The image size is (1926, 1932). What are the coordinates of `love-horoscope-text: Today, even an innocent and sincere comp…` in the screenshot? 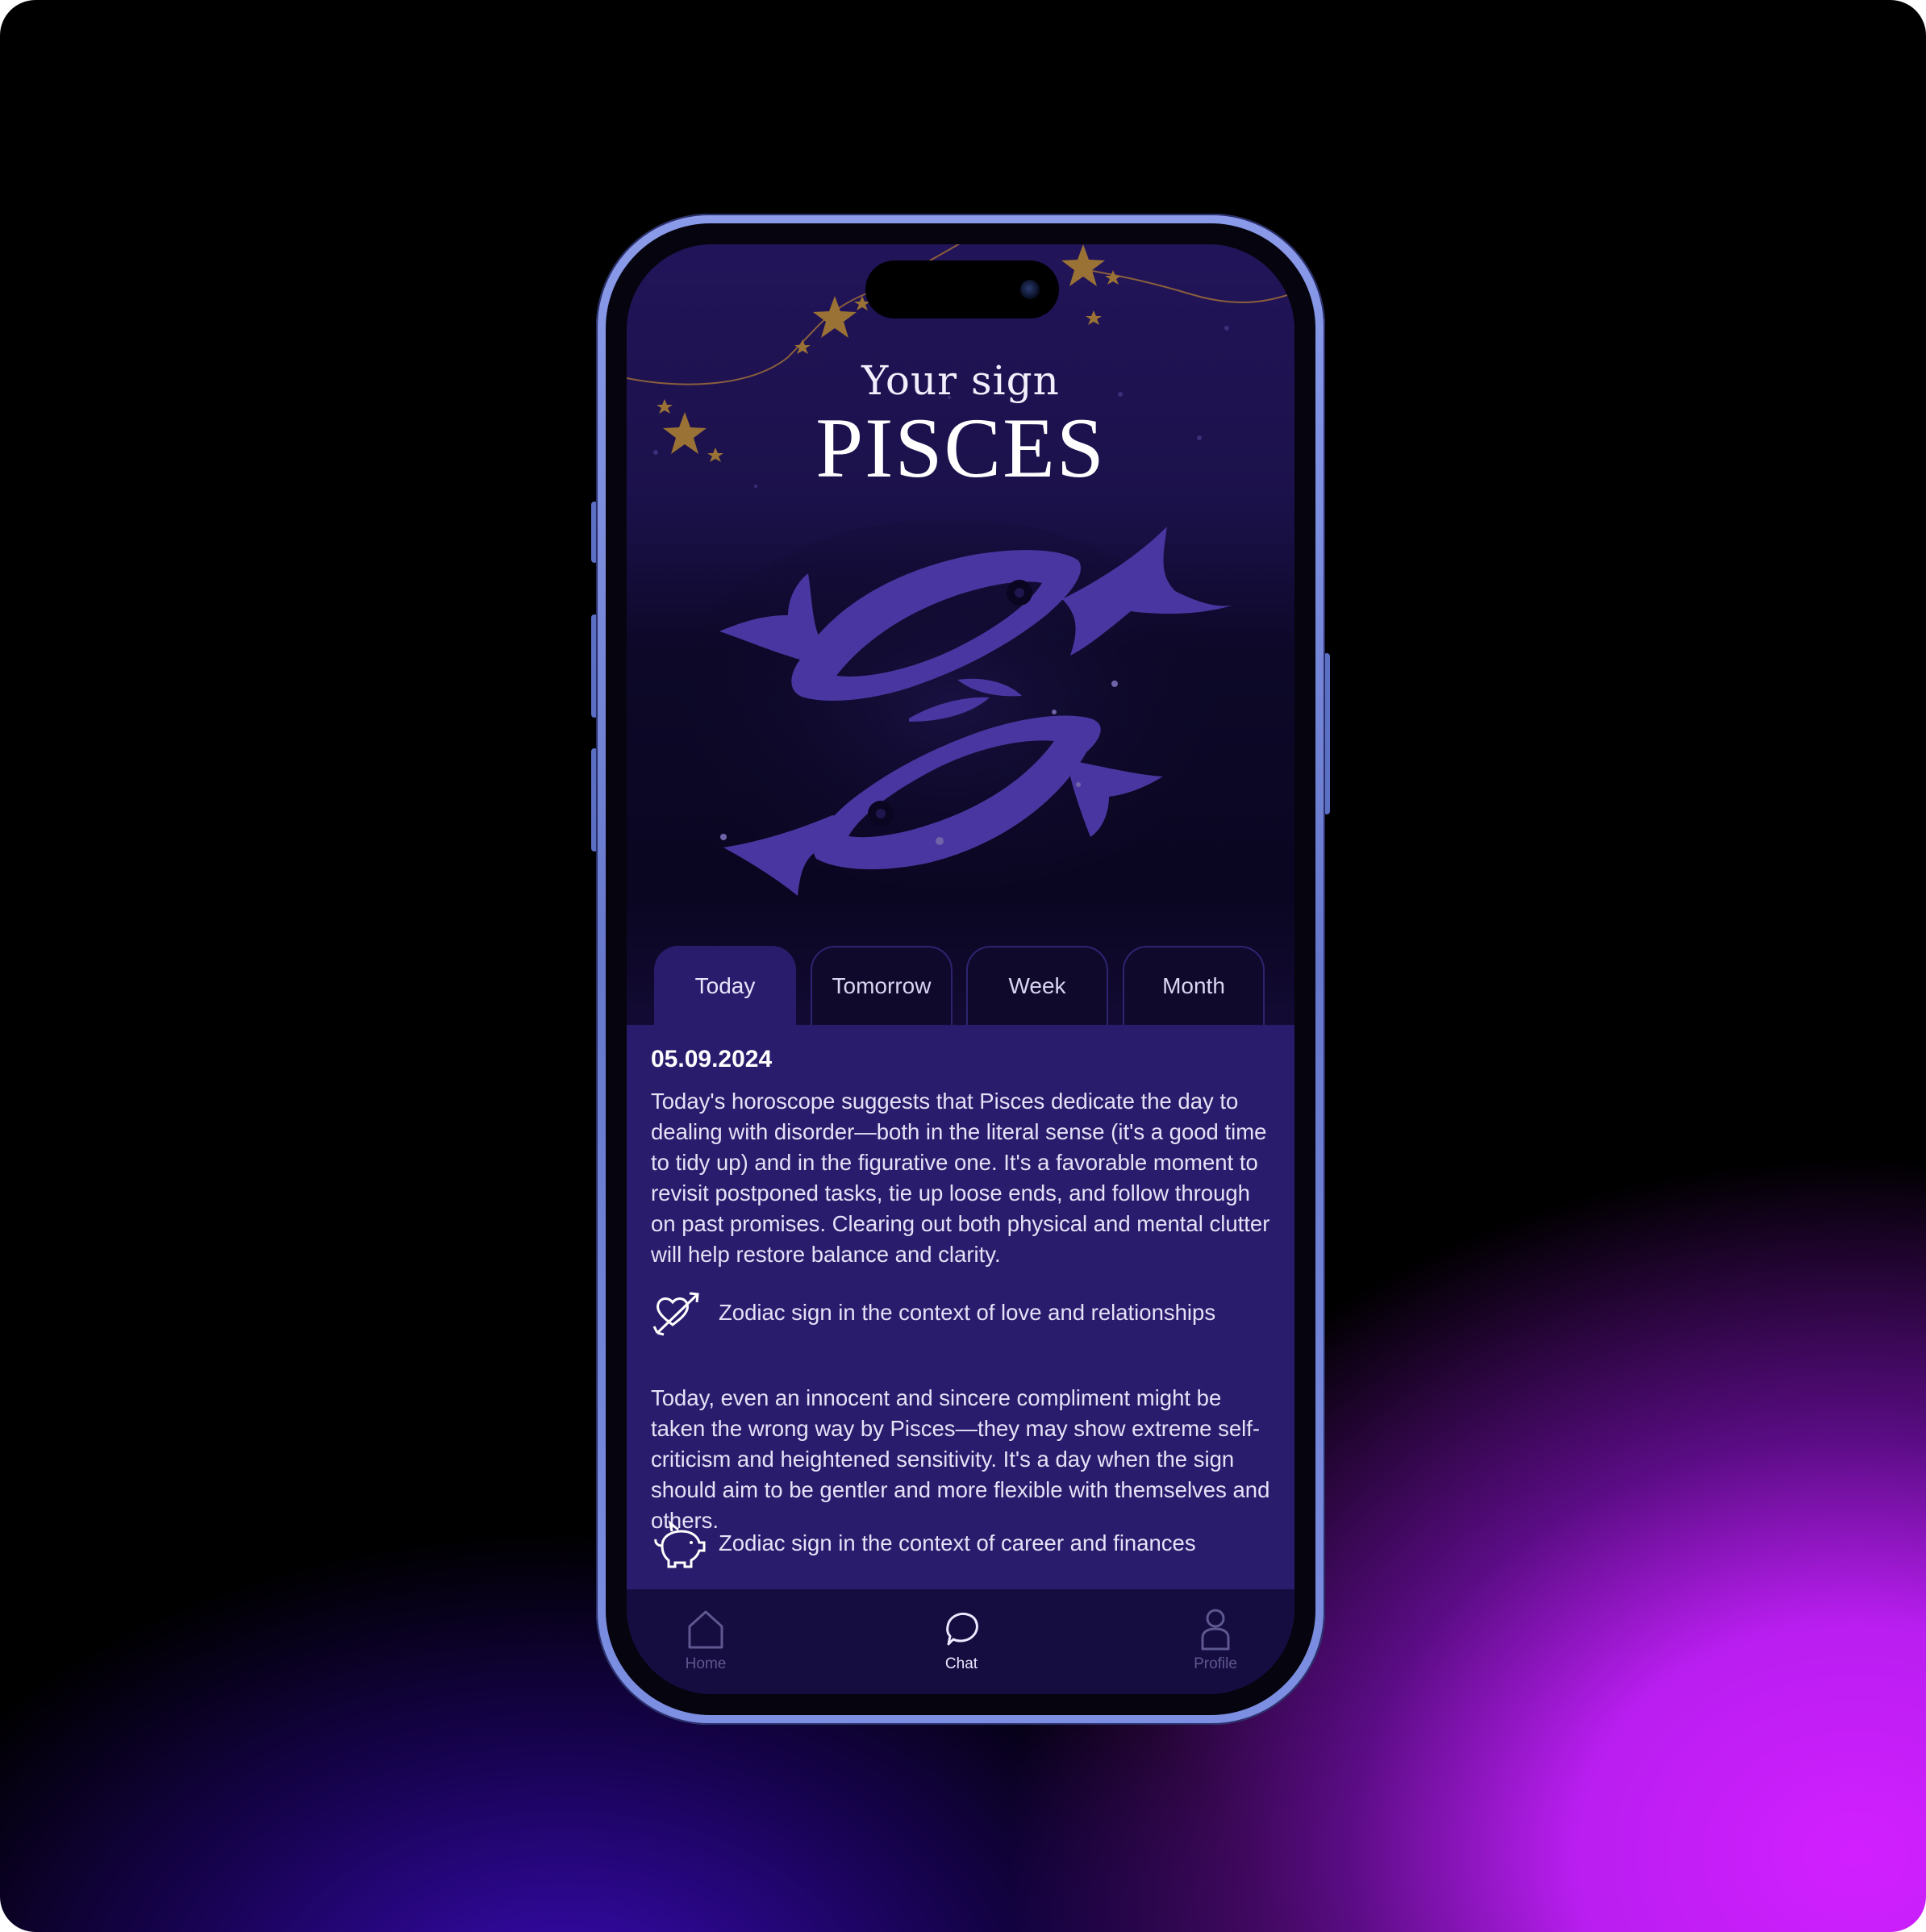 It's located at (960, 1459).